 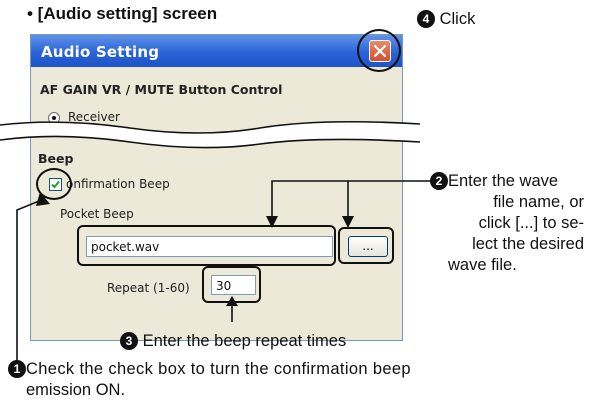 What do you see at coordinates (538, 202) in the screenshot?
I see `step2-line2: file name, or` at bounding box center [538, 202].